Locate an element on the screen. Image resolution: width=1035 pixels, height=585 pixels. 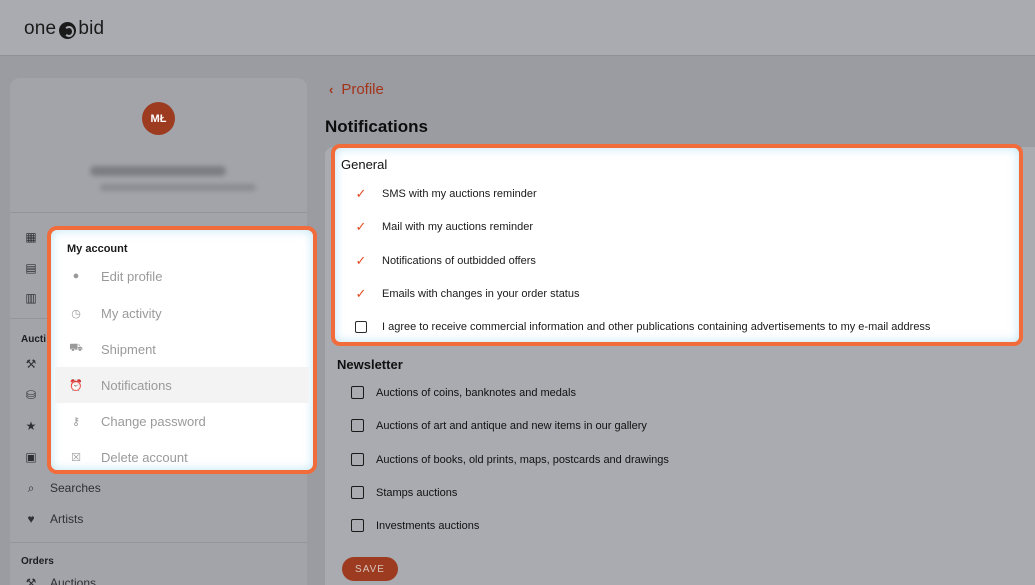
my-account-title: My account is located at coordinates (97, 249).